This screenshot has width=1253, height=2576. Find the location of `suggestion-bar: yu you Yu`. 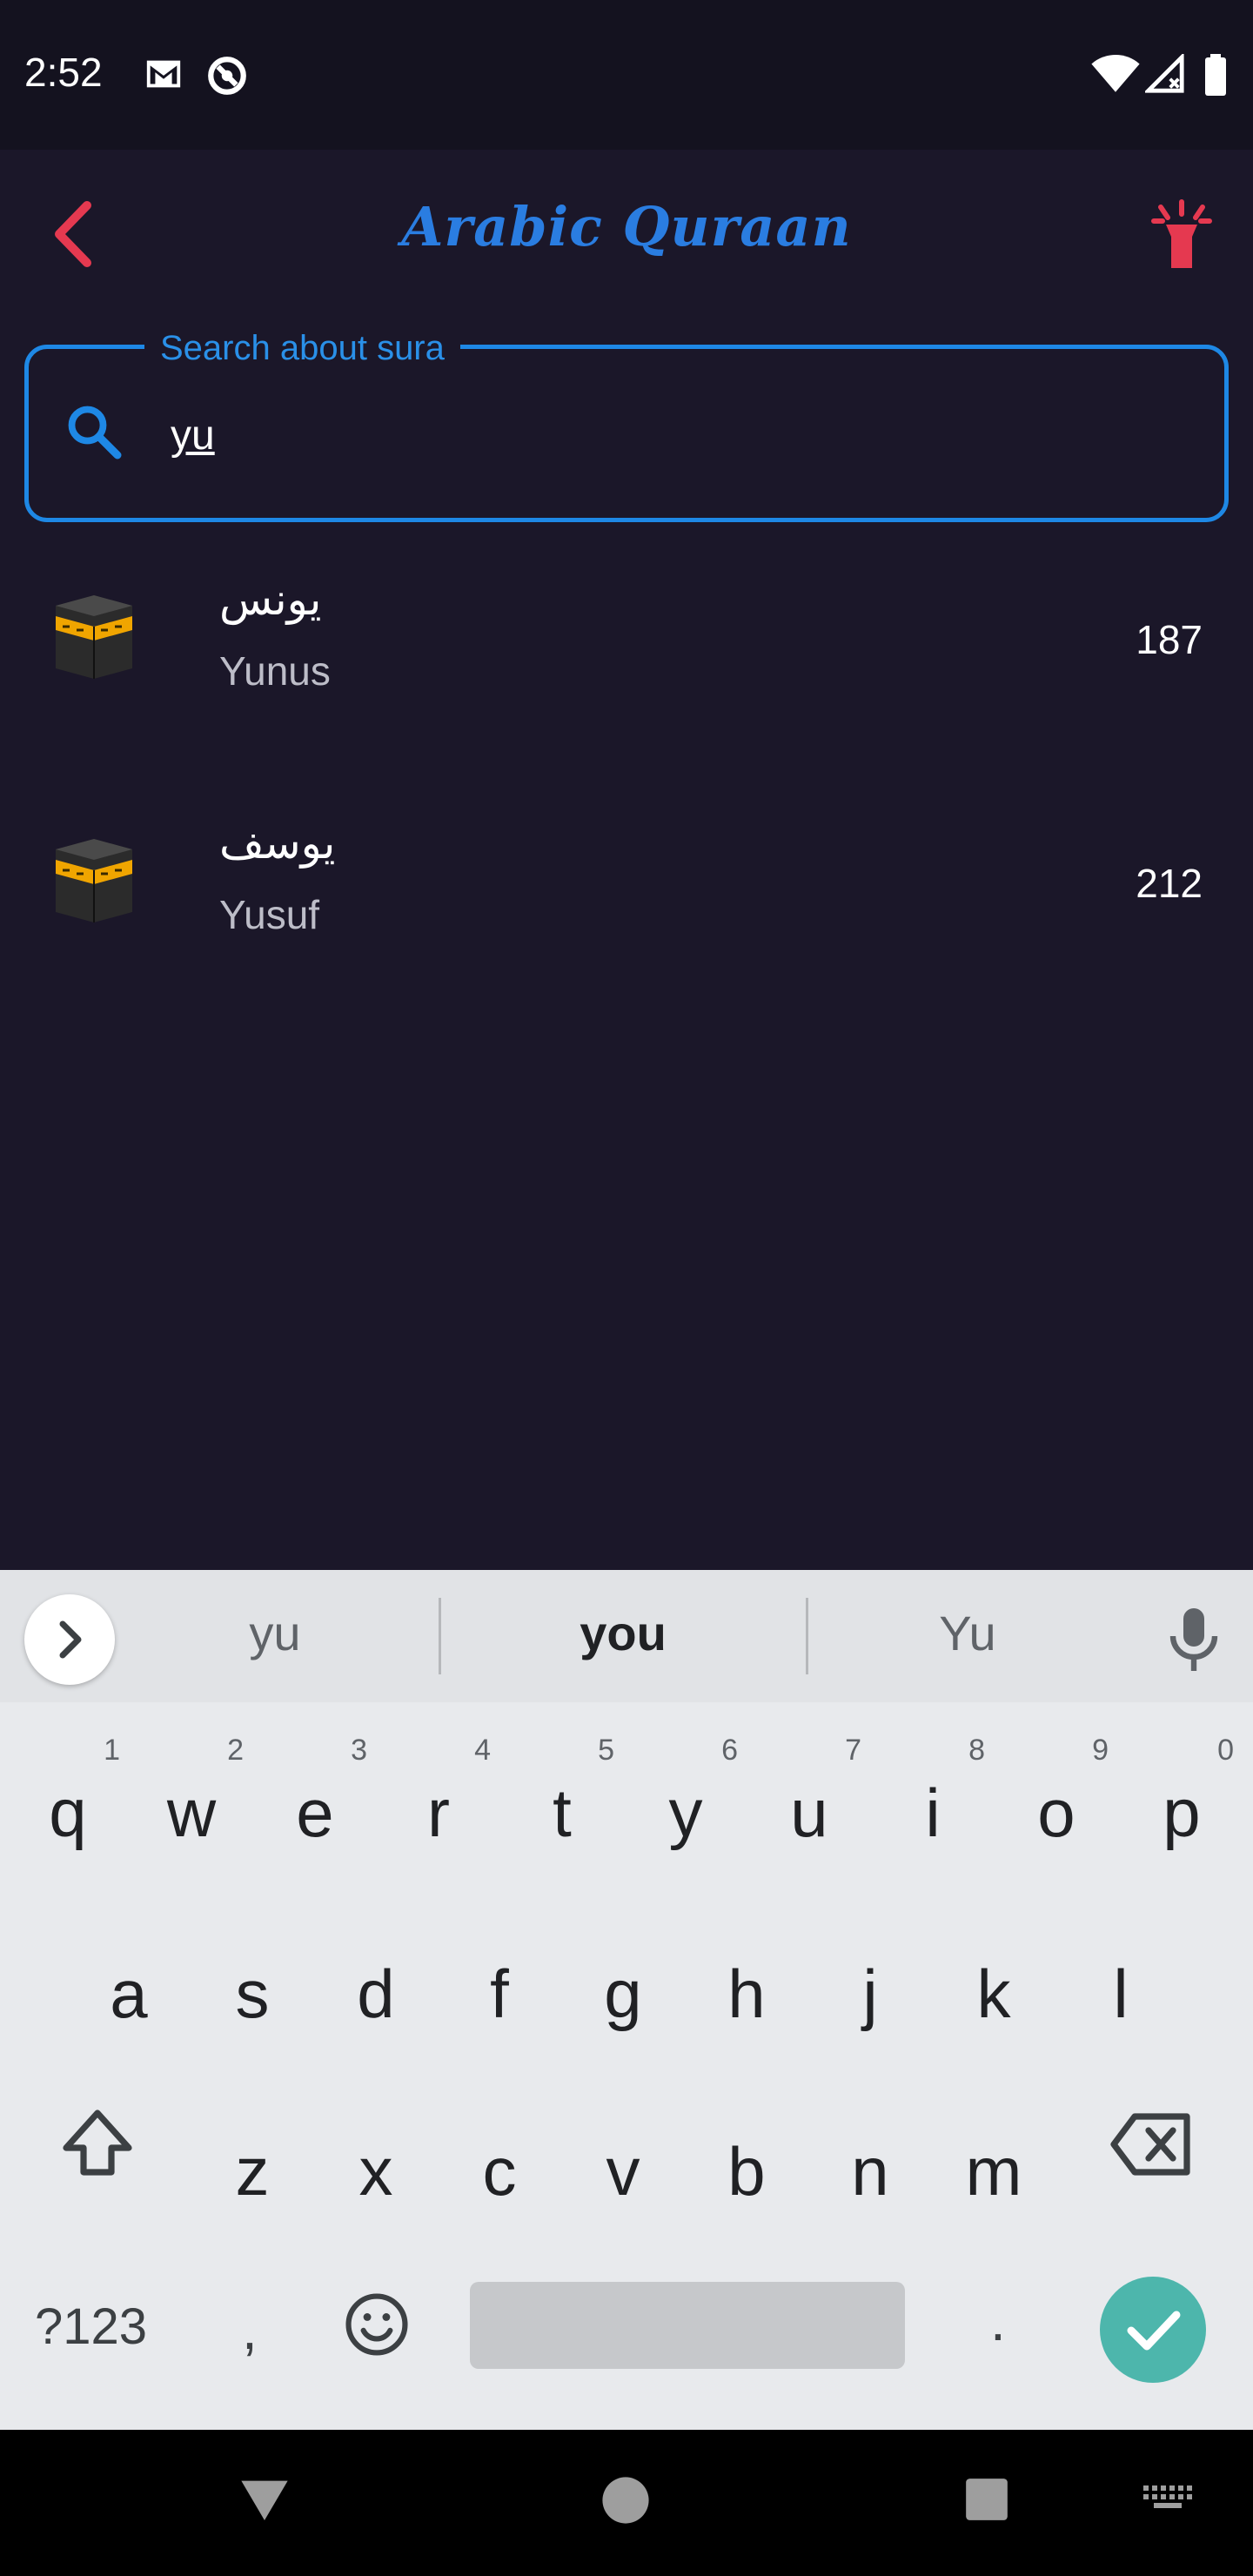

suggestion-bar: yu you Yu is located at coordinates (626, 1636).